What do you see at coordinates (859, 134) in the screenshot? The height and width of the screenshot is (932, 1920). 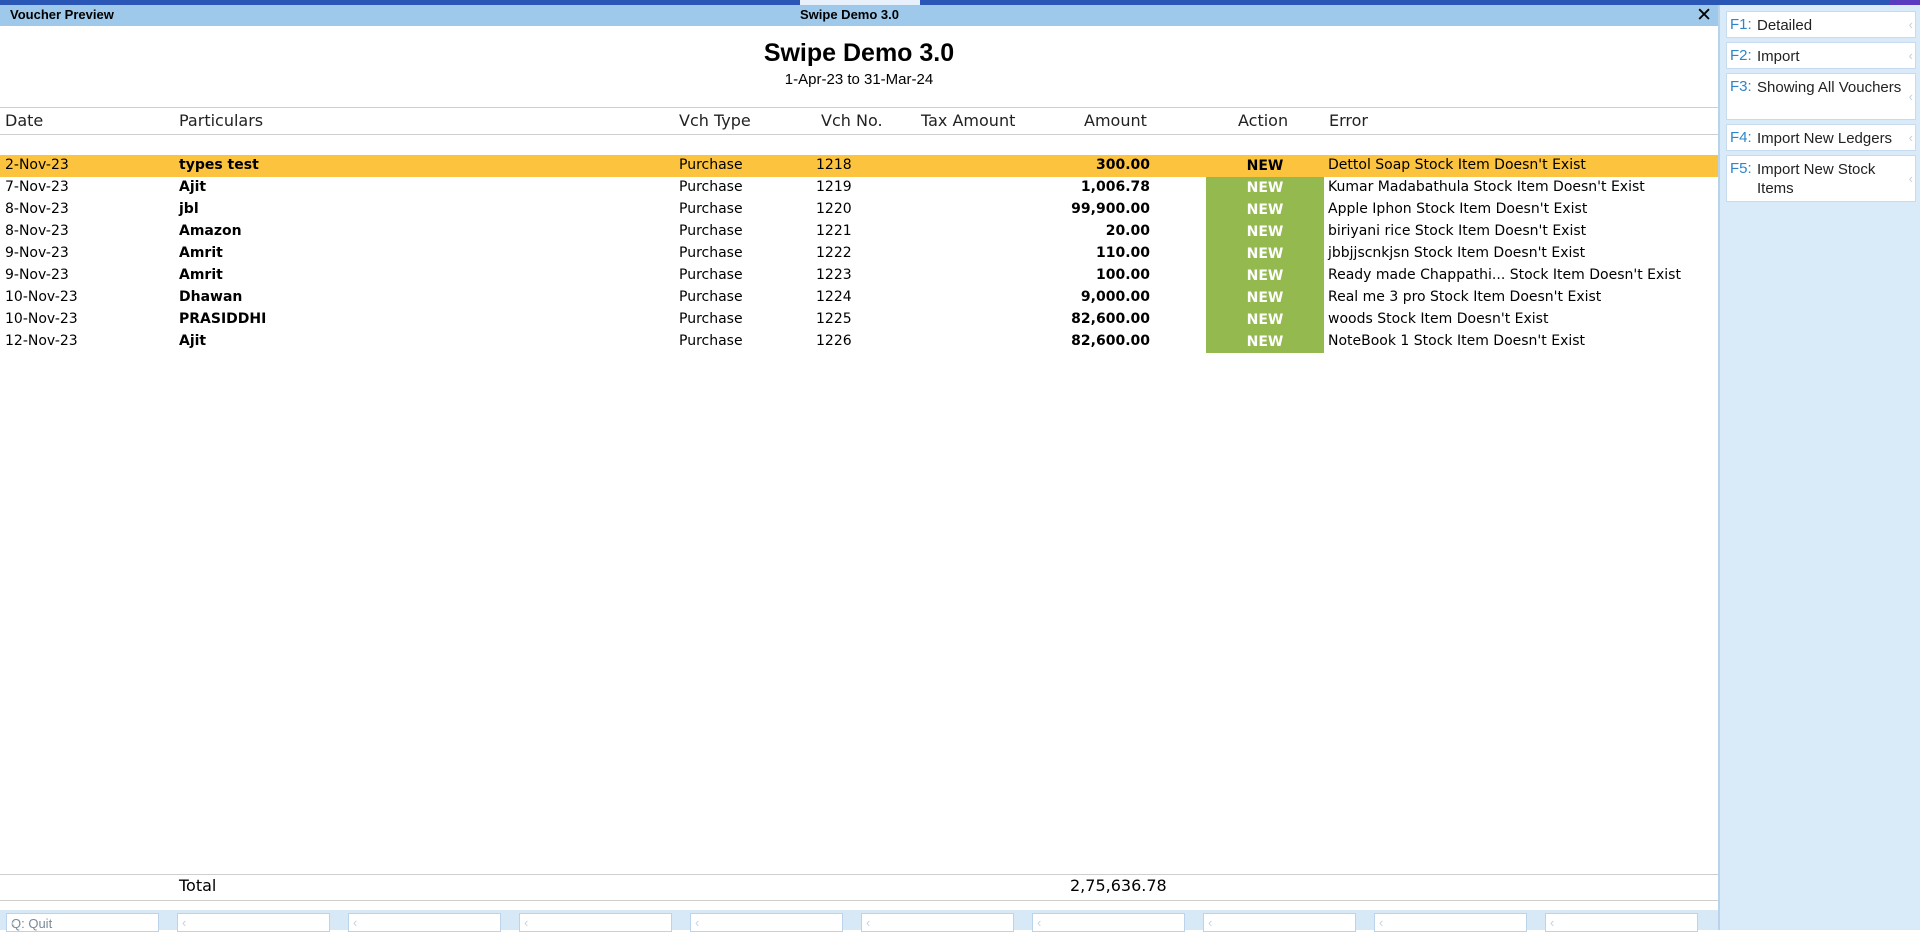 I see `header-bottom-divider` at bounding box center [859, 134].